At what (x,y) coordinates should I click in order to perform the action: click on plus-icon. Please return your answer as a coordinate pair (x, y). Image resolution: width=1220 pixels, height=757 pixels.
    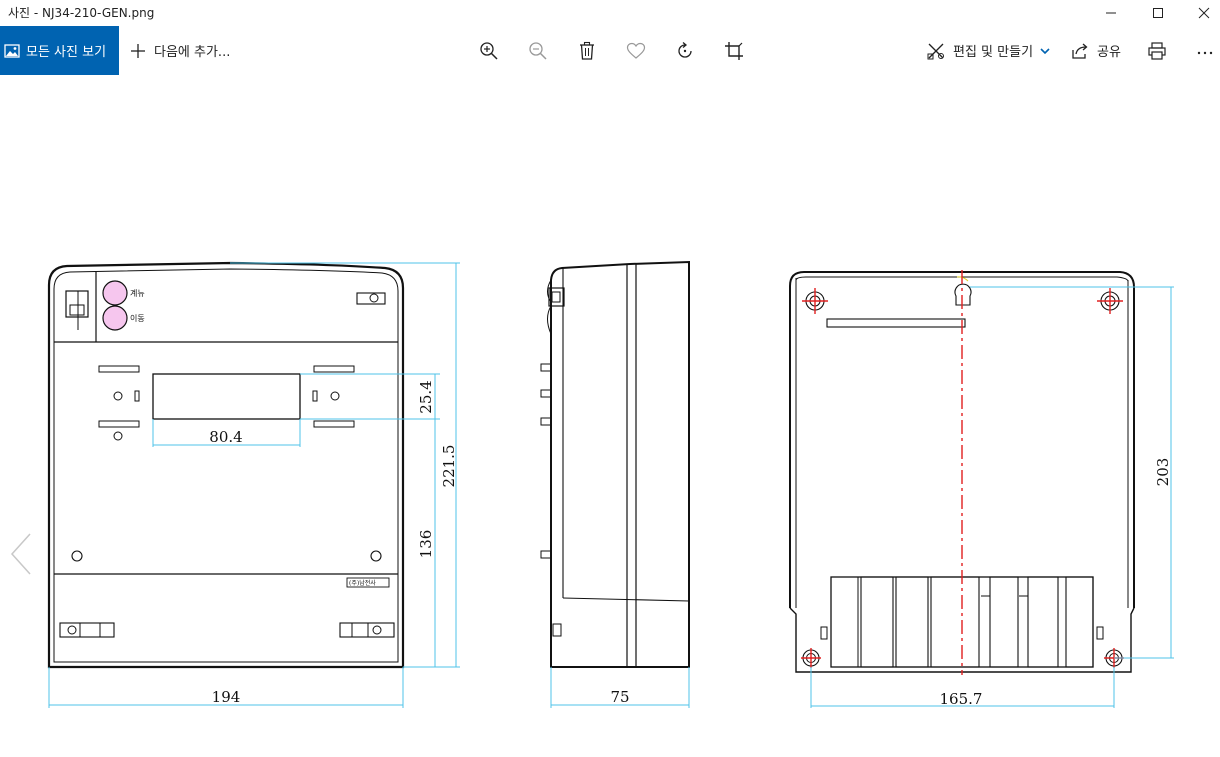
    Looking at the image, I should click on (138, 50).